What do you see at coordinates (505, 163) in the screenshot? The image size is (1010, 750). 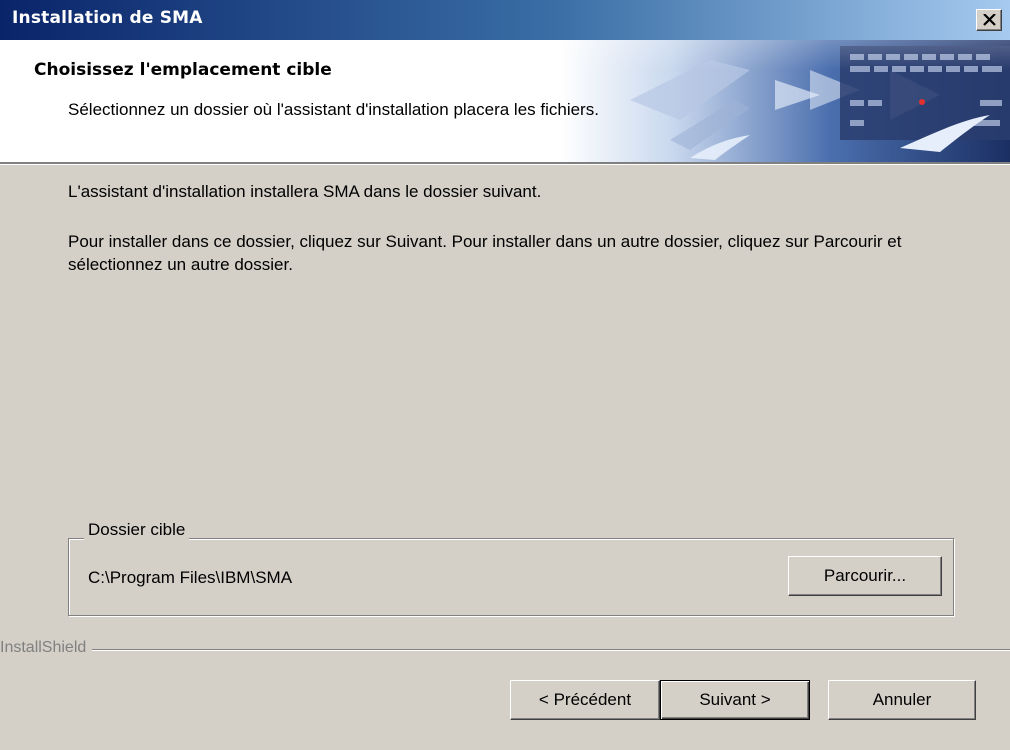 I see `header-divider` at bounding box center [505, 163].